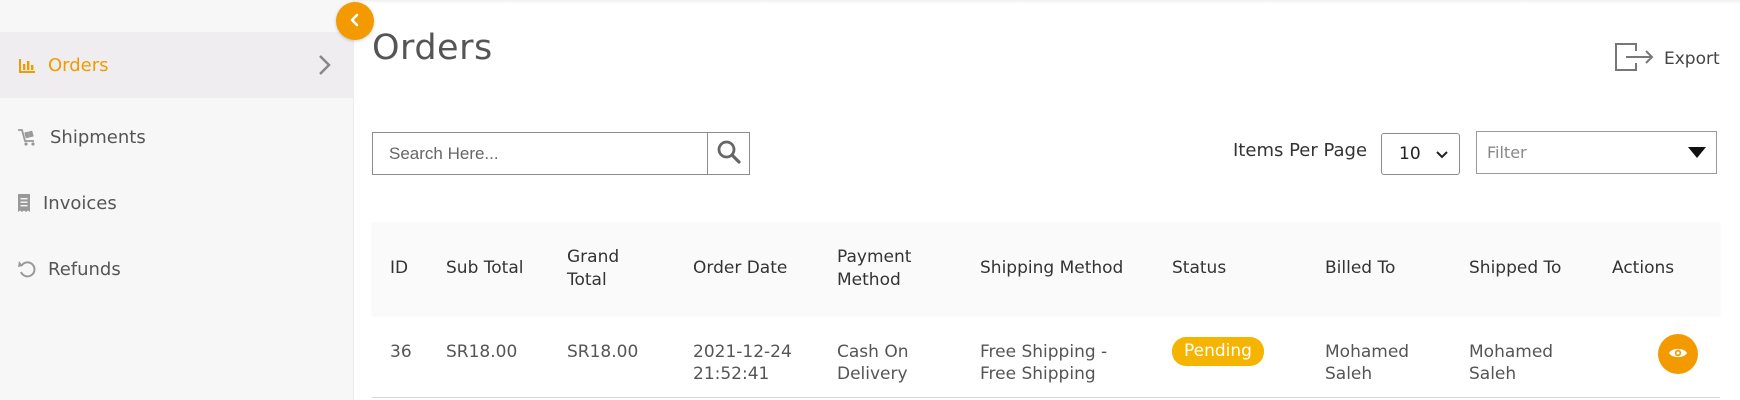  What do you see at coordinates (1199, 268) in the screenshot?
I see `column-header-status: Status` at bounding box center [1199, 268].